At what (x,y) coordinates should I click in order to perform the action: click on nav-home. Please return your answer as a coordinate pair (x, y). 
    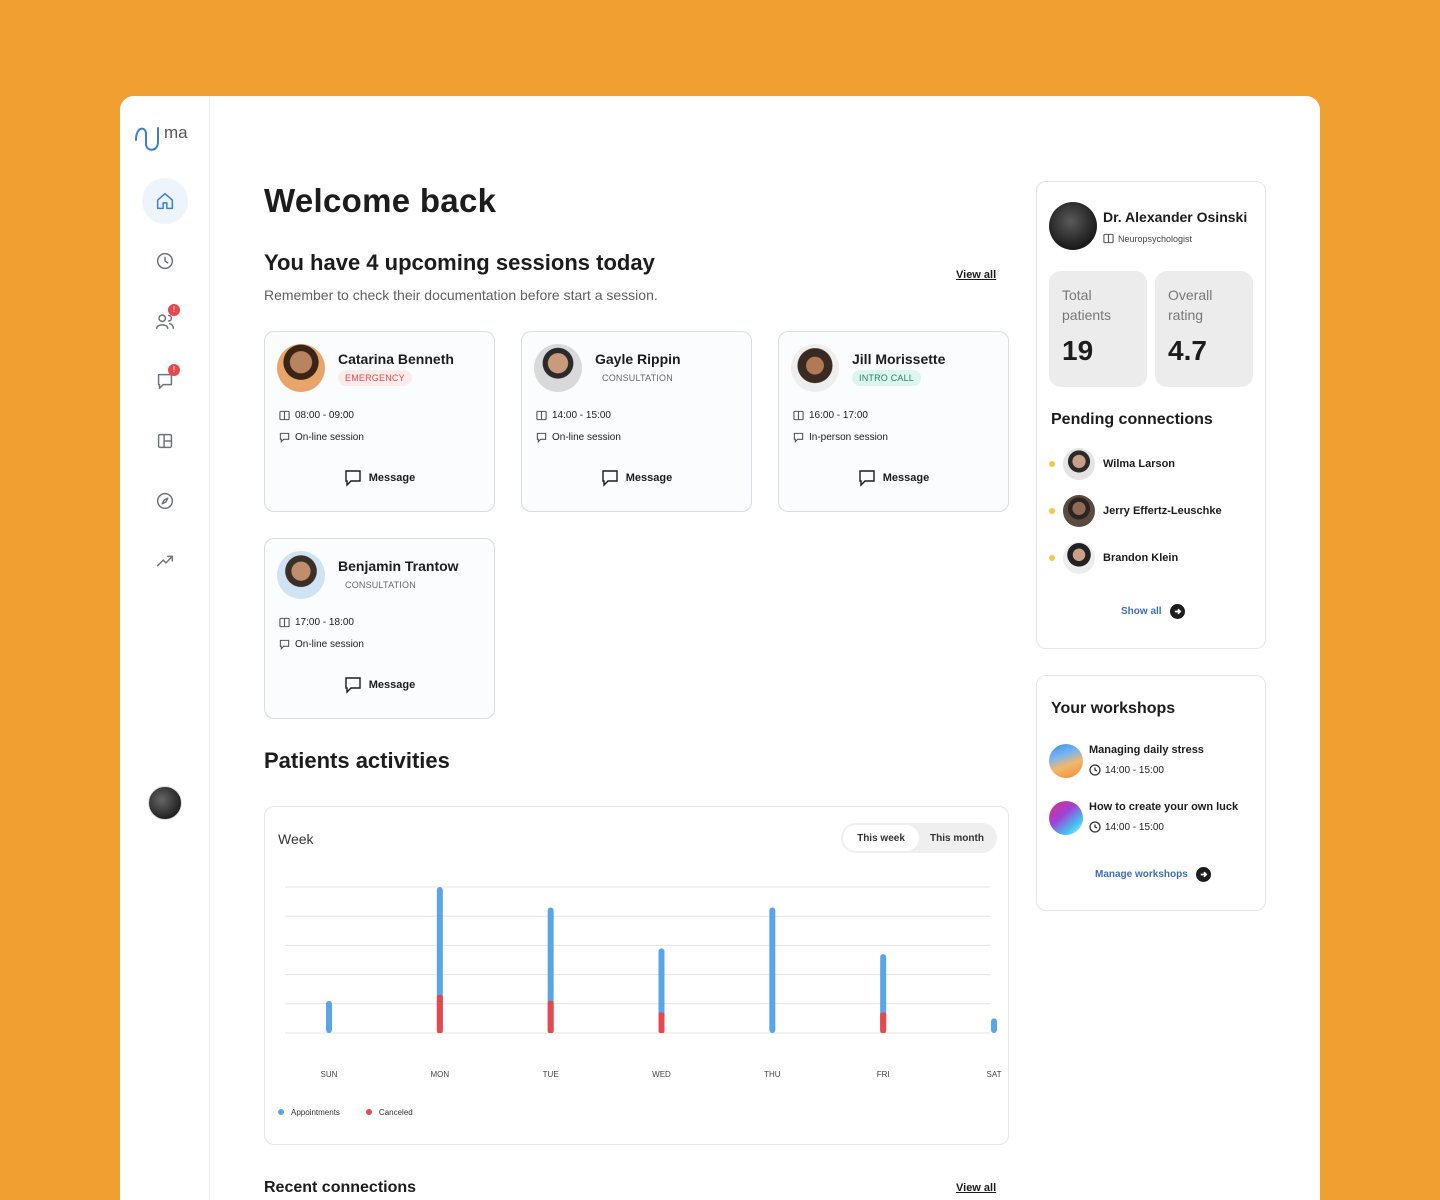
    Looking at the image, I should click on (165, 201).